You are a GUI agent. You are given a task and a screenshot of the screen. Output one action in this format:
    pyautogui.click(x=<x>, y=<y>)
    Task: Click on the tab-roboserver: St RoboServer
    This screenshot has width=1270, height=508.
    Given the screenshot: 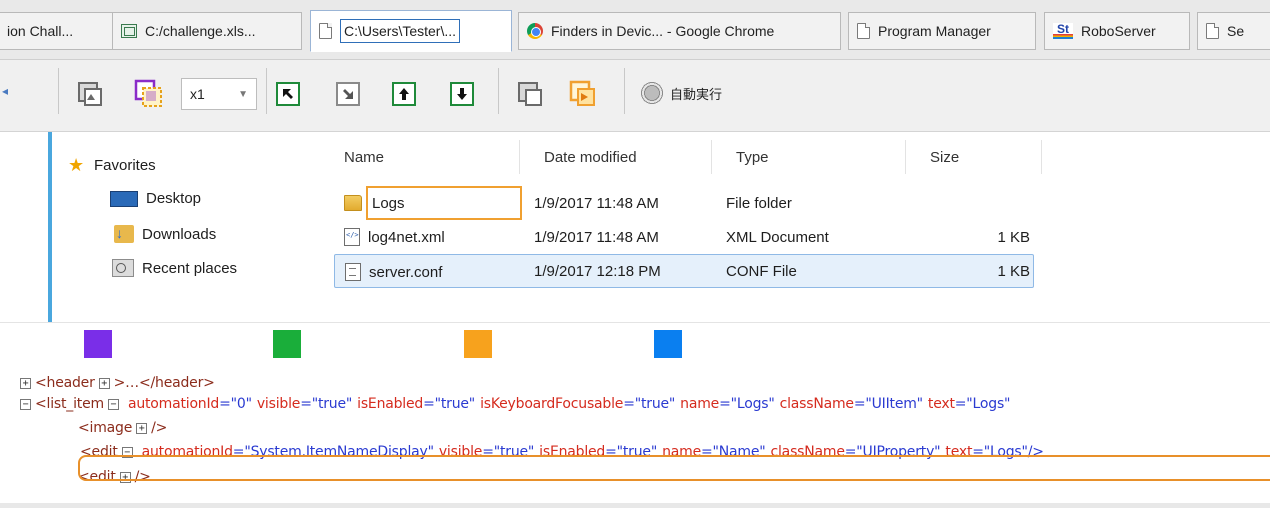 What is the action you would take?
    pyautogui.click(x=1117, y=31)
    